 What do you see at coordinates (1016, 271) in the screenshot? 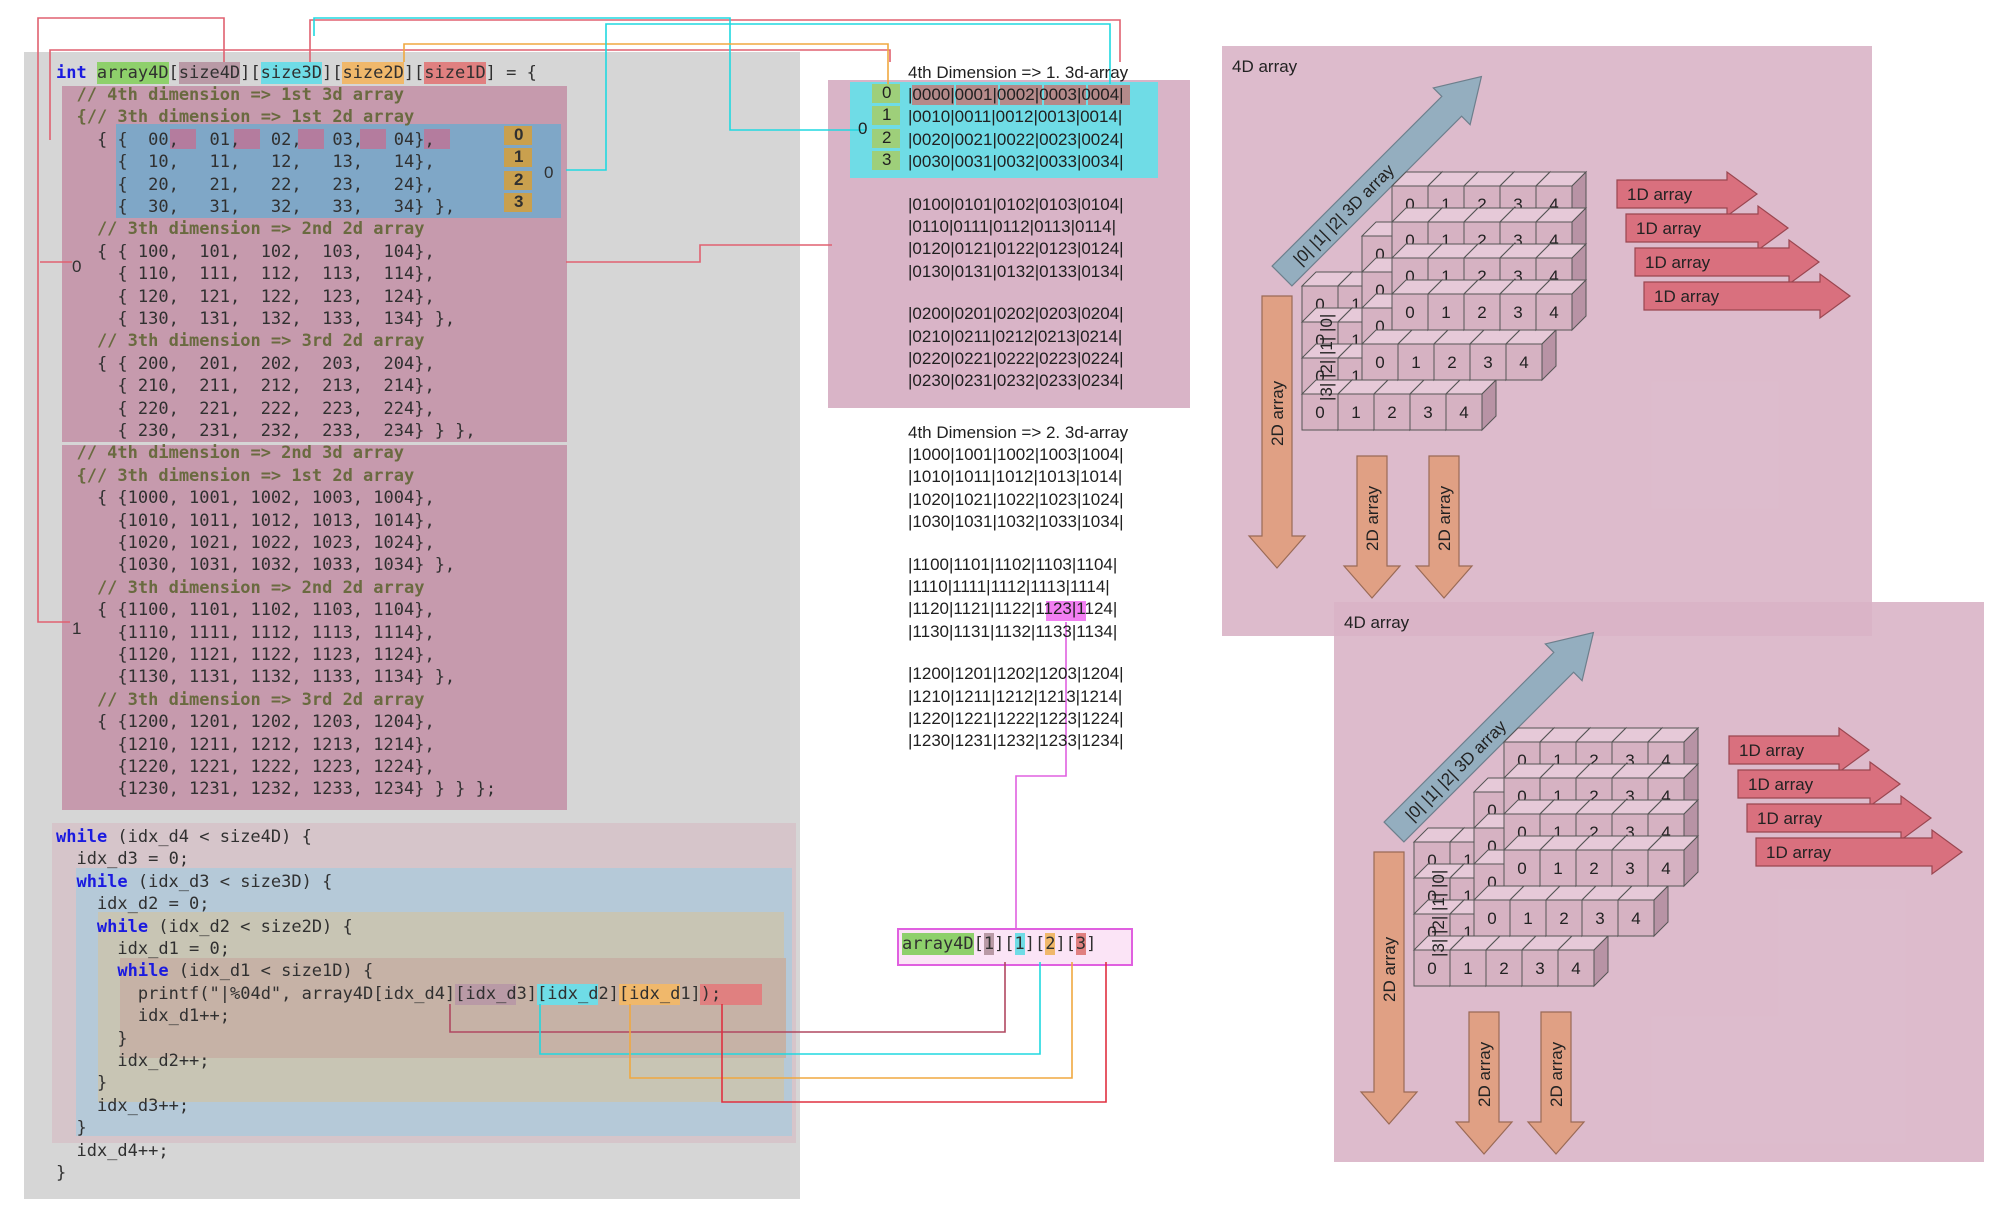
I see `output-line: |0130|0131|0132|0133|0134|` at bounding box center [1016, 271].